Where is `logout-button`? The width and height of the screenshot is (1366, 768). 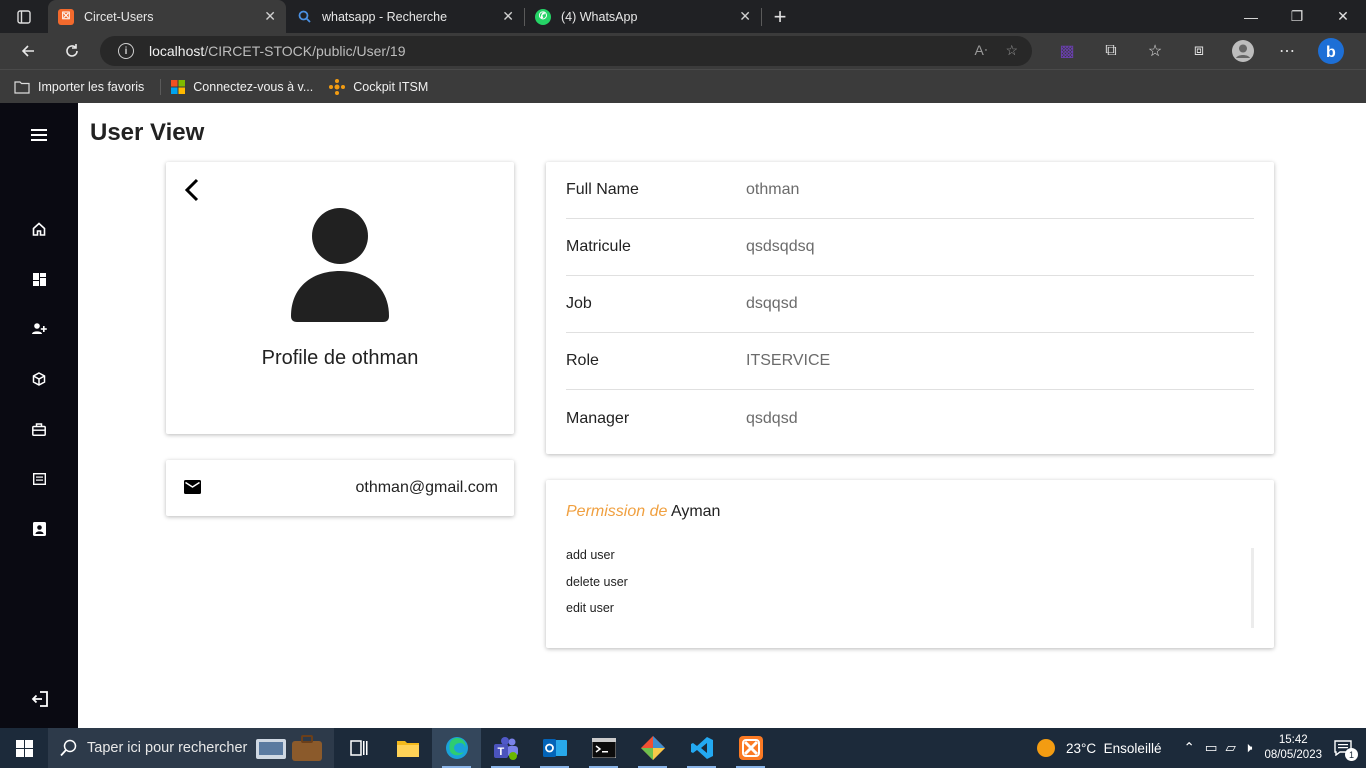 logout-button is located at coordinates (39, 699).